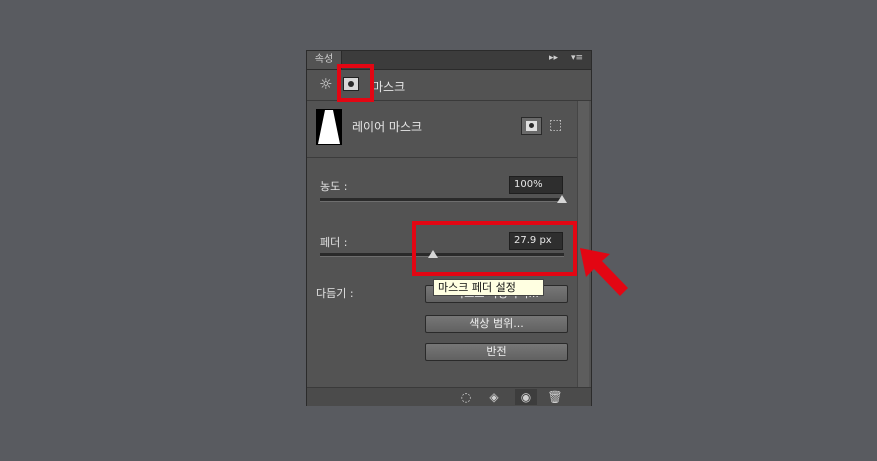 The height and width of the screenshot is (461, 877). Describe the element at coordinates (442, 157) in the screenshot. I see `divider` at that location.